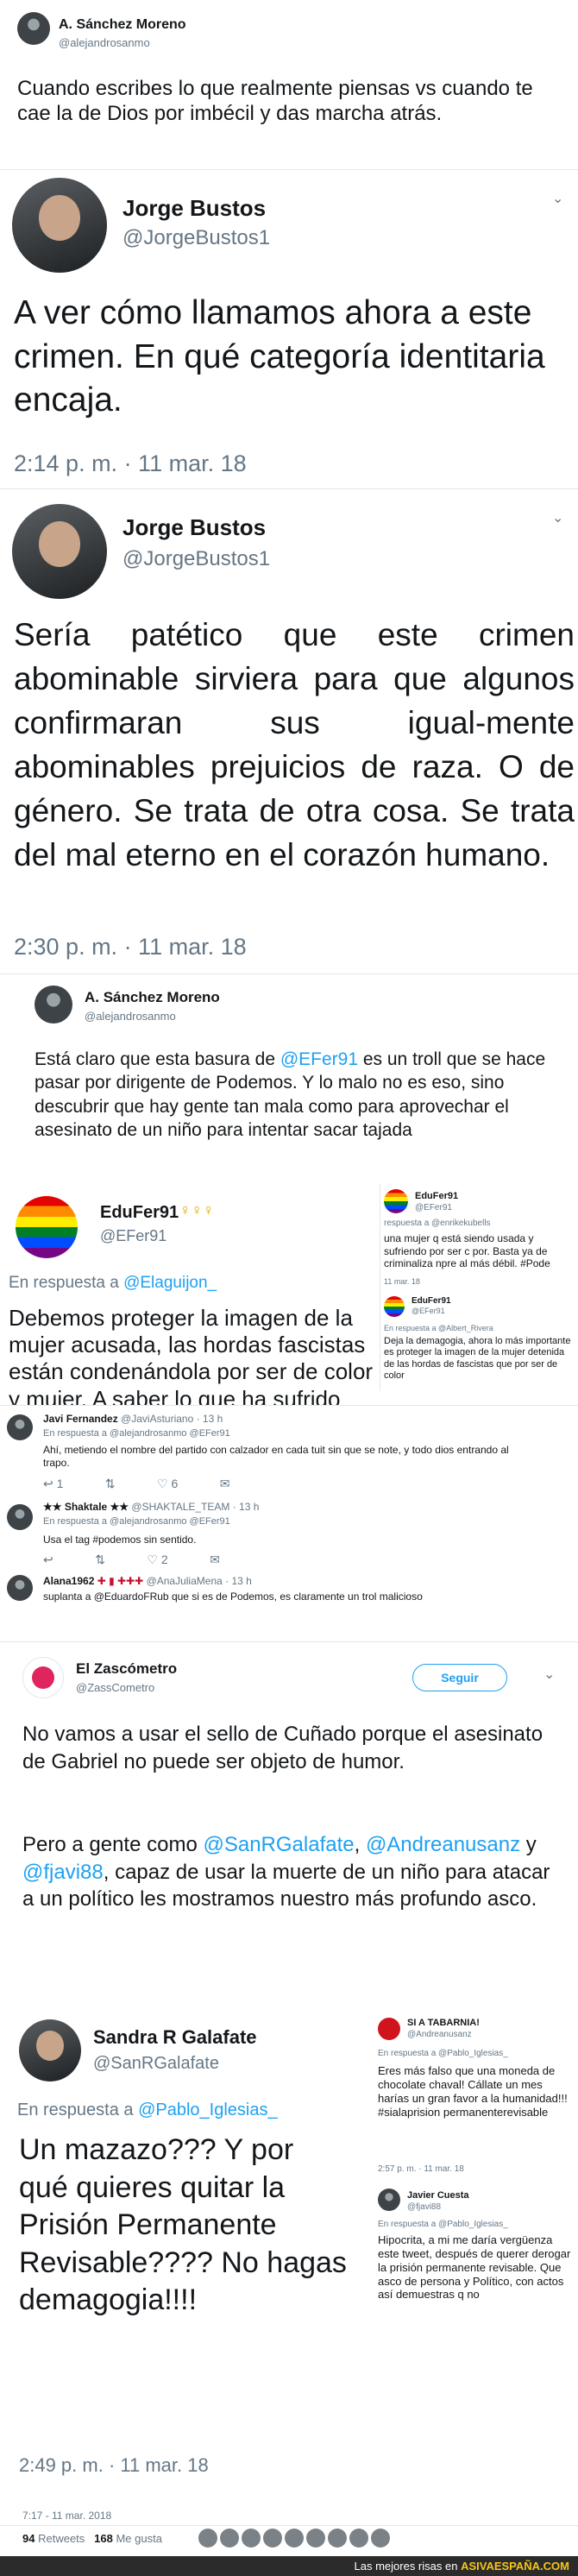  Describe the element at coordinates (120, 1581) in the screenshot. I see `flag-emoji: ✚ ▮ ✚✚✚` at that location.